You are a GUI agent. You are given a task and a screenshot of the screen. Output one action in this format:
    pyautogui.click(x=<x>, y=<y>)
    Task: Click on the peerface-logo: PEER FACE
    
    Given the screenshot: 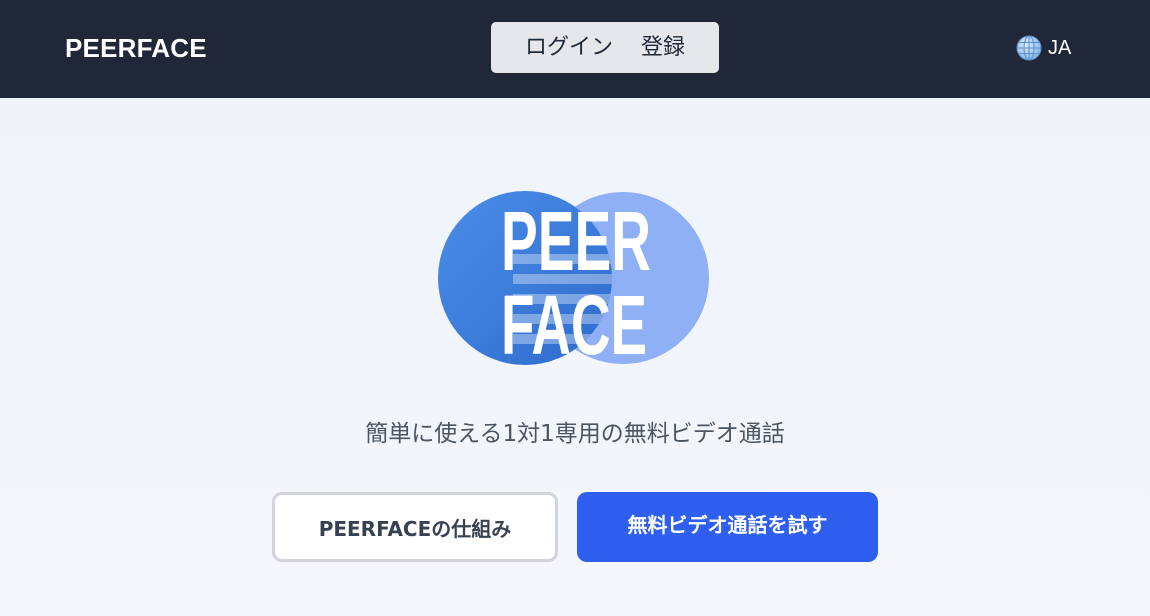 What is the action you would take?
    pyautogui.click(x=573, y=279)
    